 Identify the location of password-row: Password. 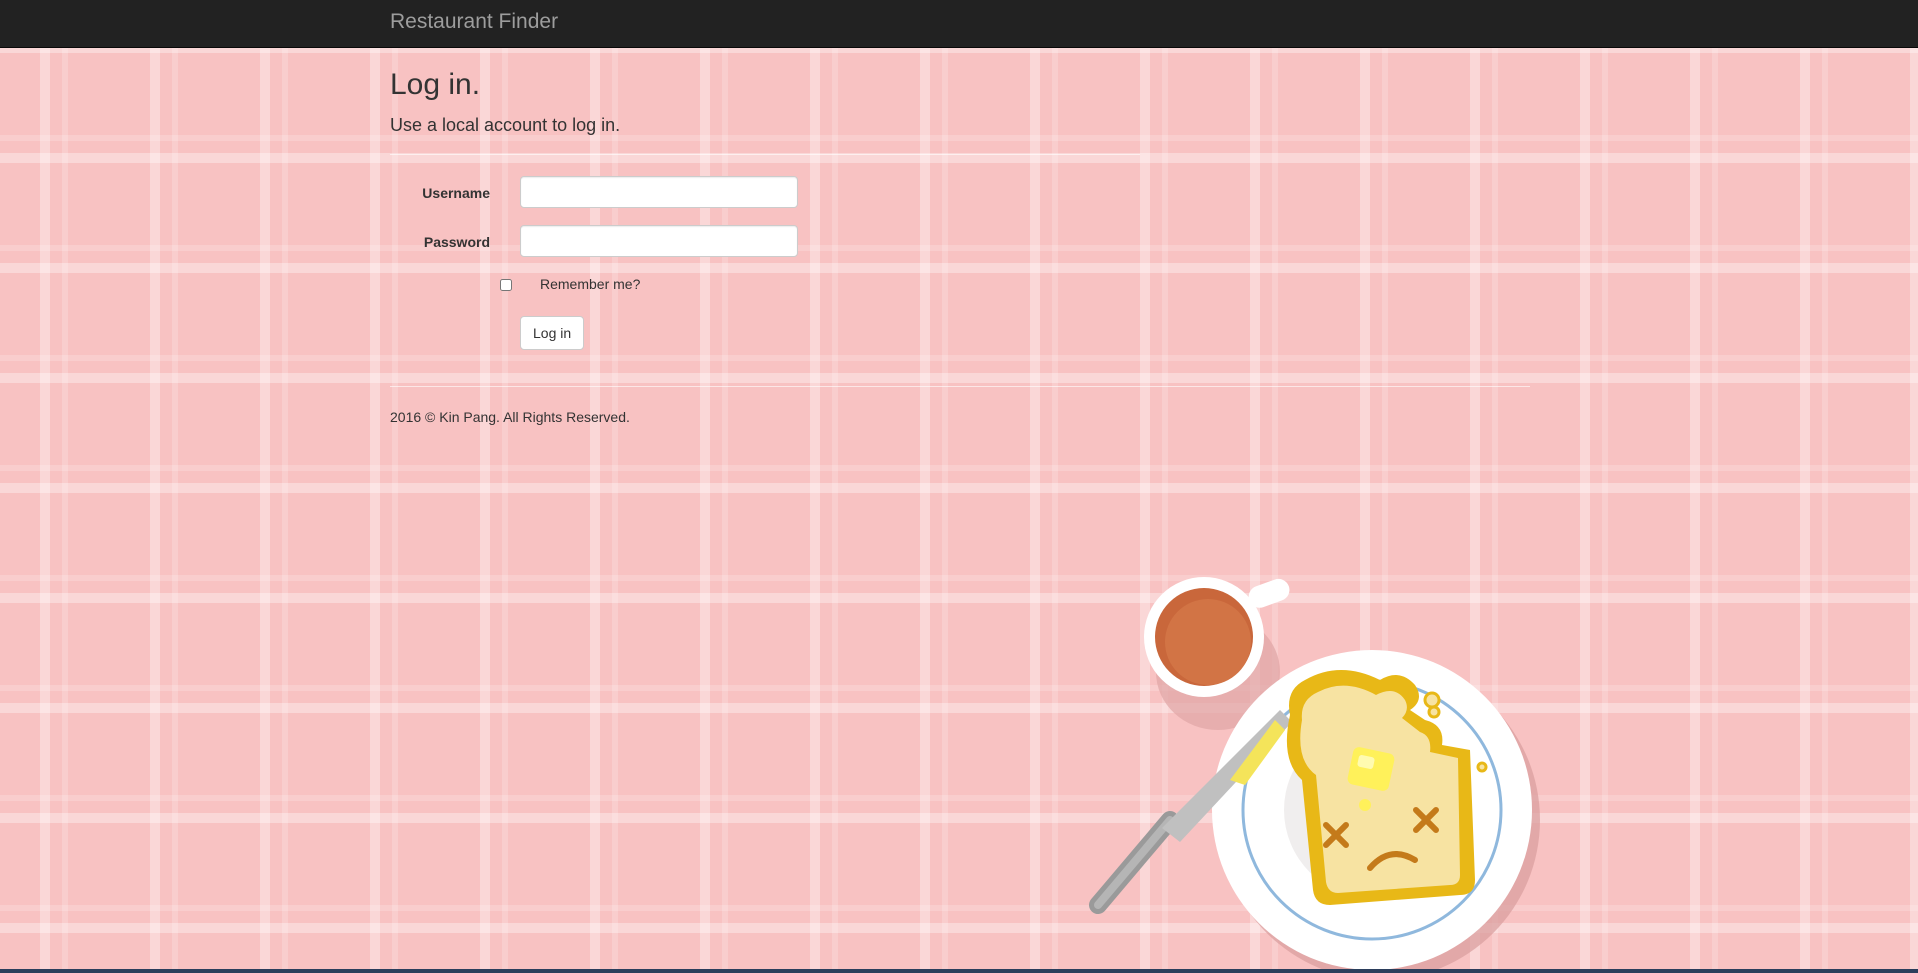
(960, 249).